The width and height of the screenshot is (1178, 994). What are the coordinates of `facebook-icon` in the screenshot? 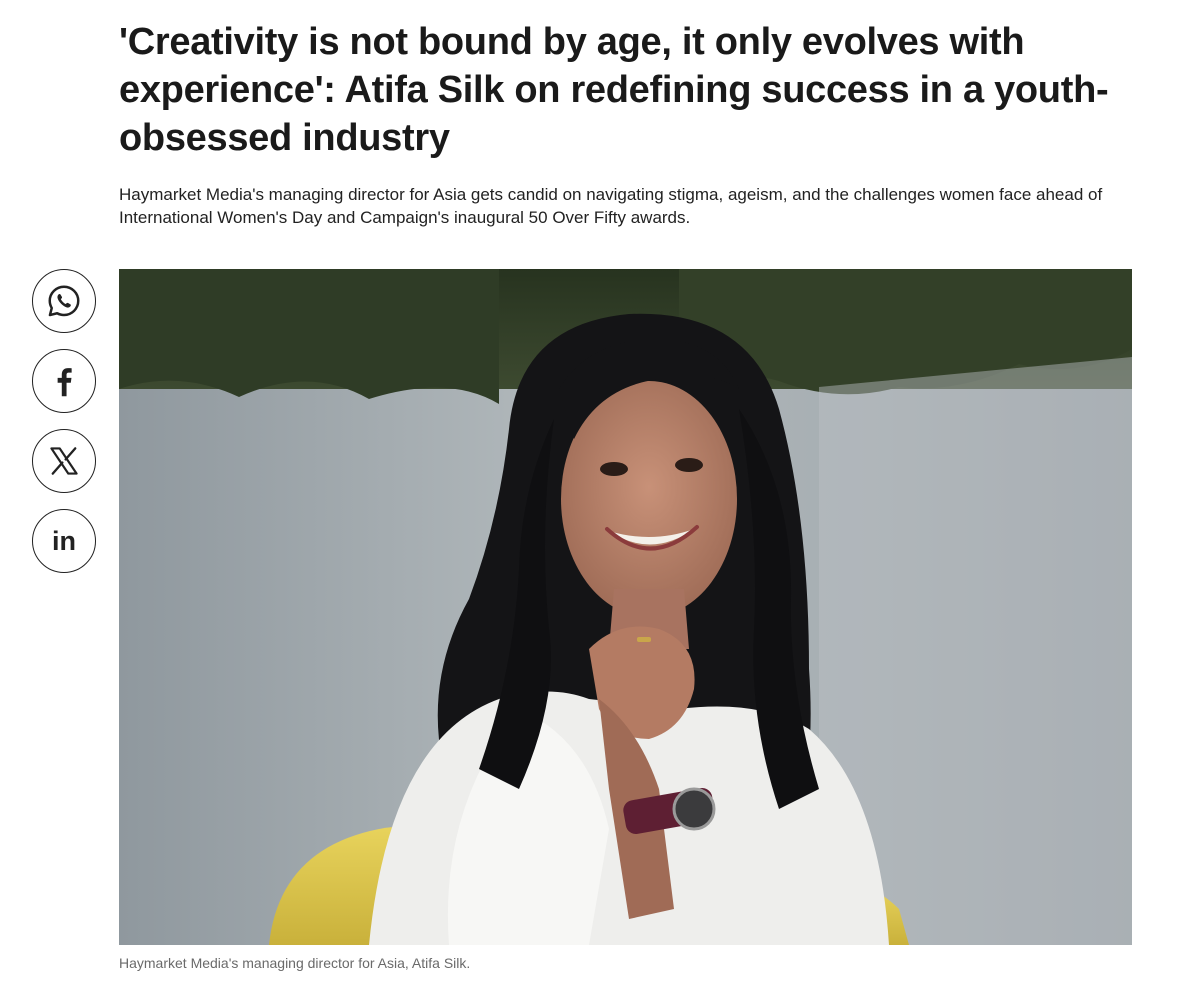 It's located at (64, 382).